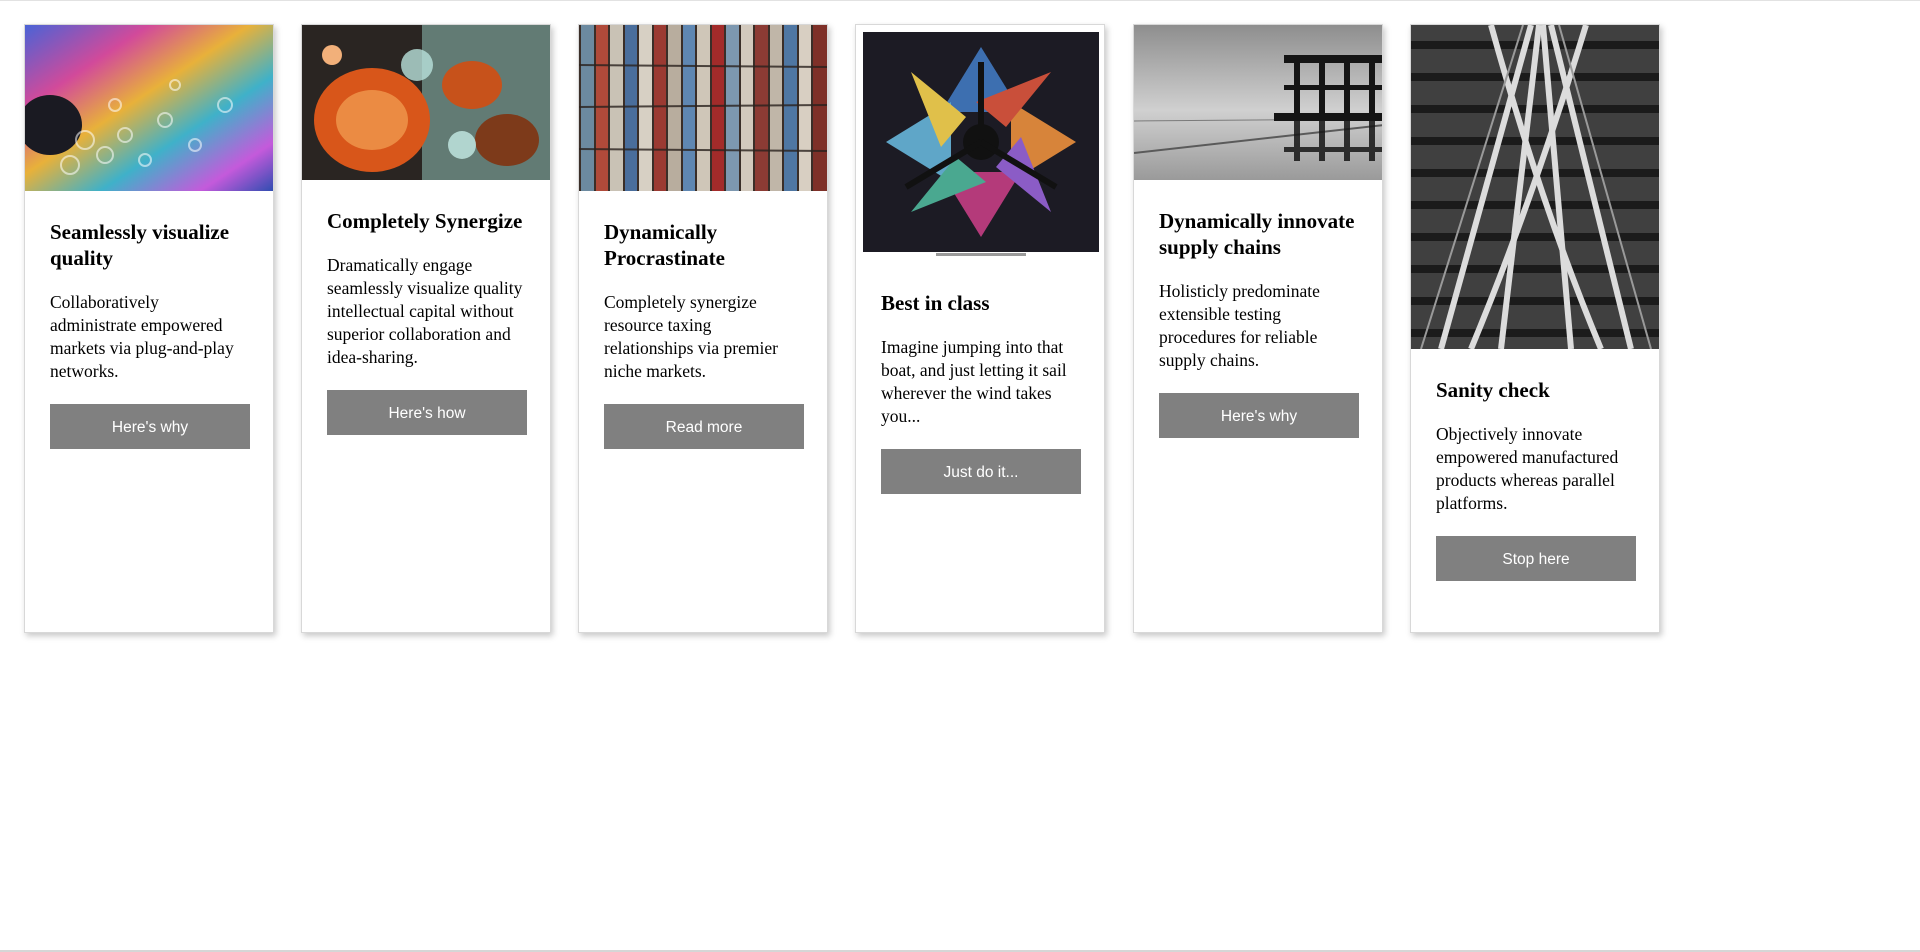 The height and width of the screenshot is (952, 1920). What do you see at coordinates (425, 221) in the screenshot?
I see `card-title: Completely Synergize` at bounding box center [425, 221].